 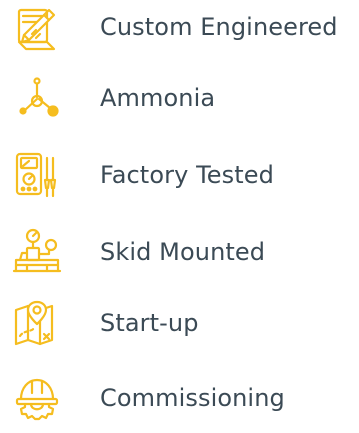 I want to click on feature-label: Commissioning, so click(x=192, y=398).